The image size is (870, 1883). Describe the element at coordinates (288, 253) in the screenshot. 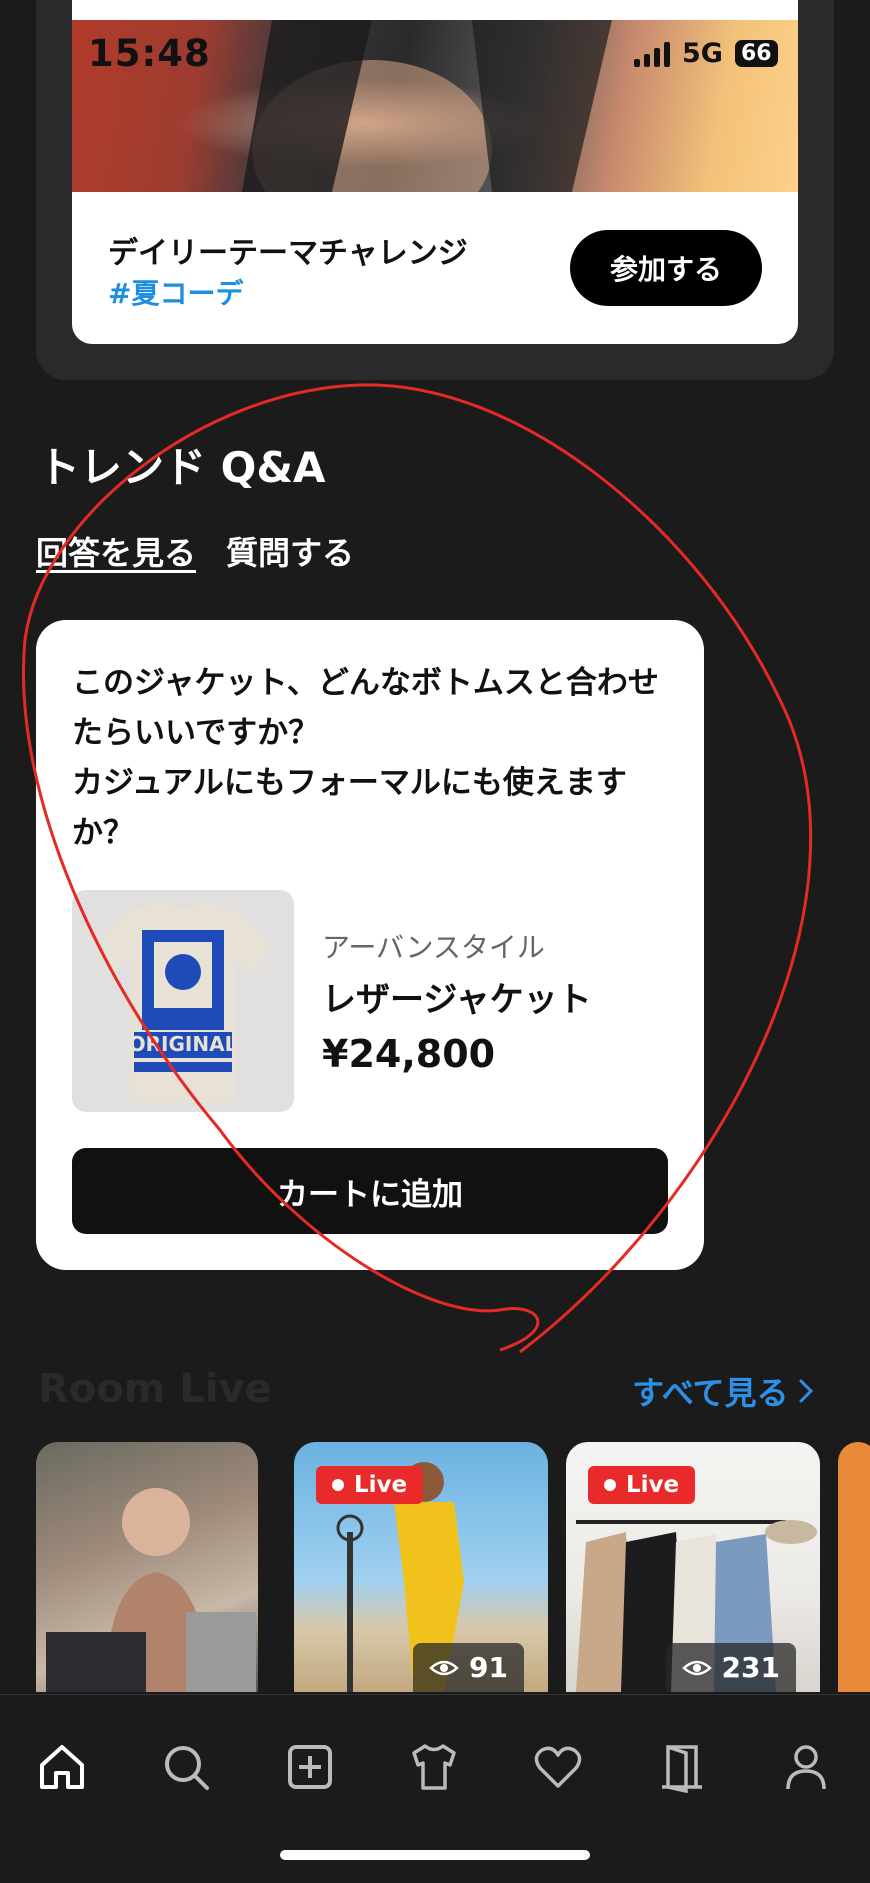

I see `challenge-title: デイリーテーマチャレンジ` at that location.